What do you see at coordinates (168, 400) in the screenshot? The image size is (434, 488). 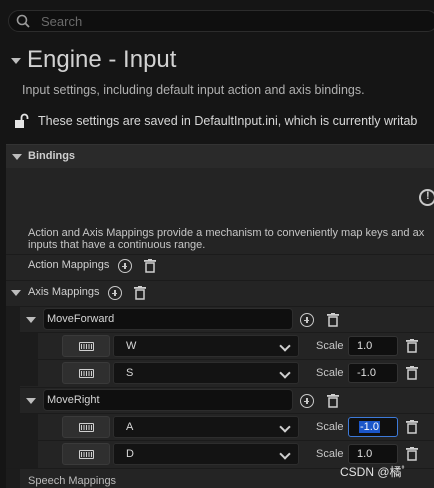 I see `axis-name-field: MoveRight` at bounding box center [168, 400].